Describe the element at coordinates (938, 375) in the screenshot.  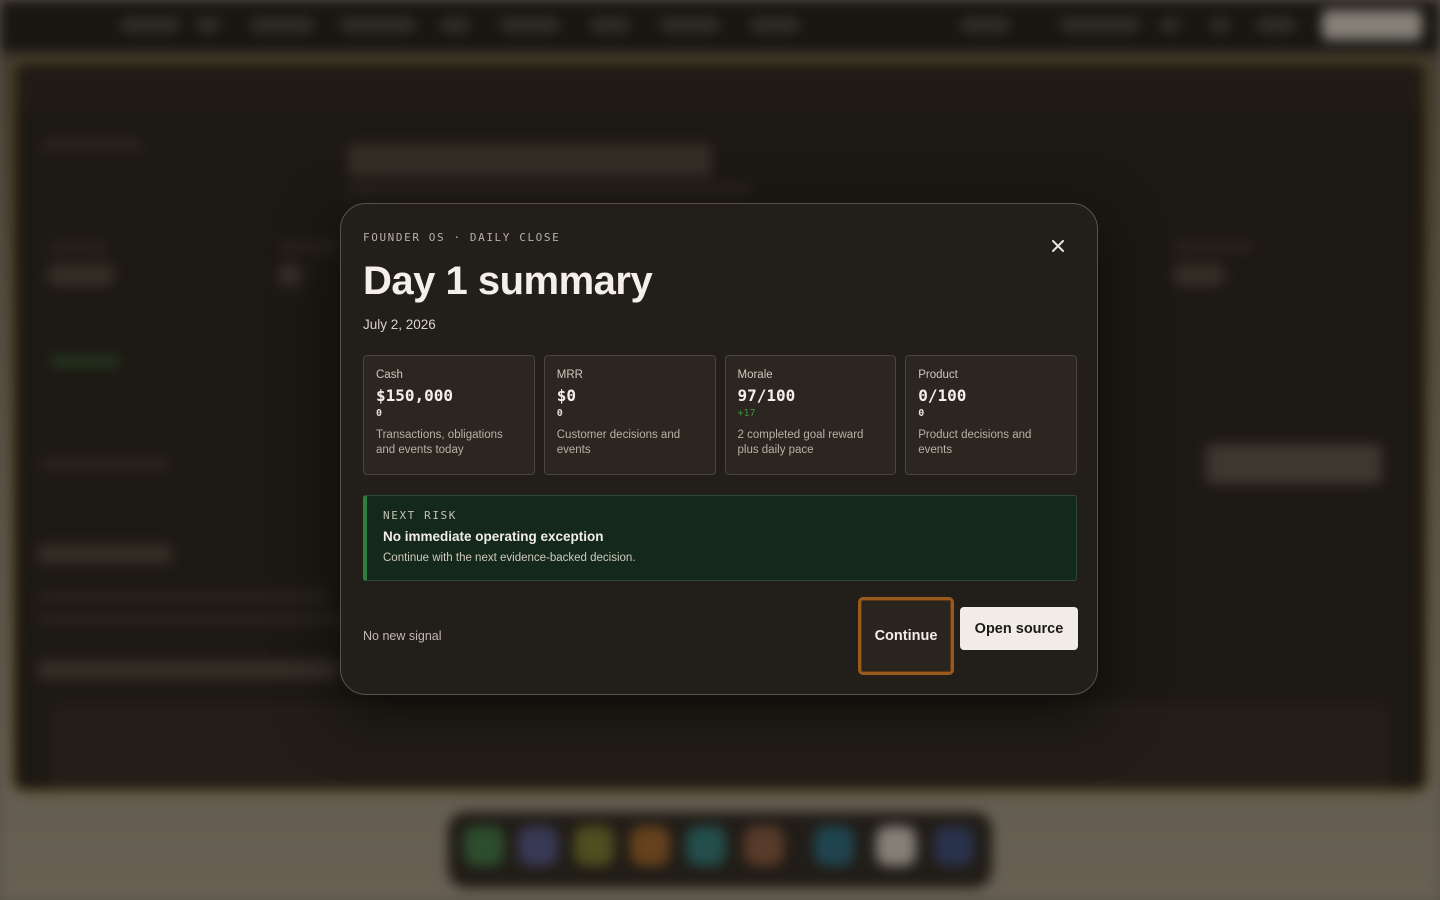
I see `metric-label: Product` at that location.